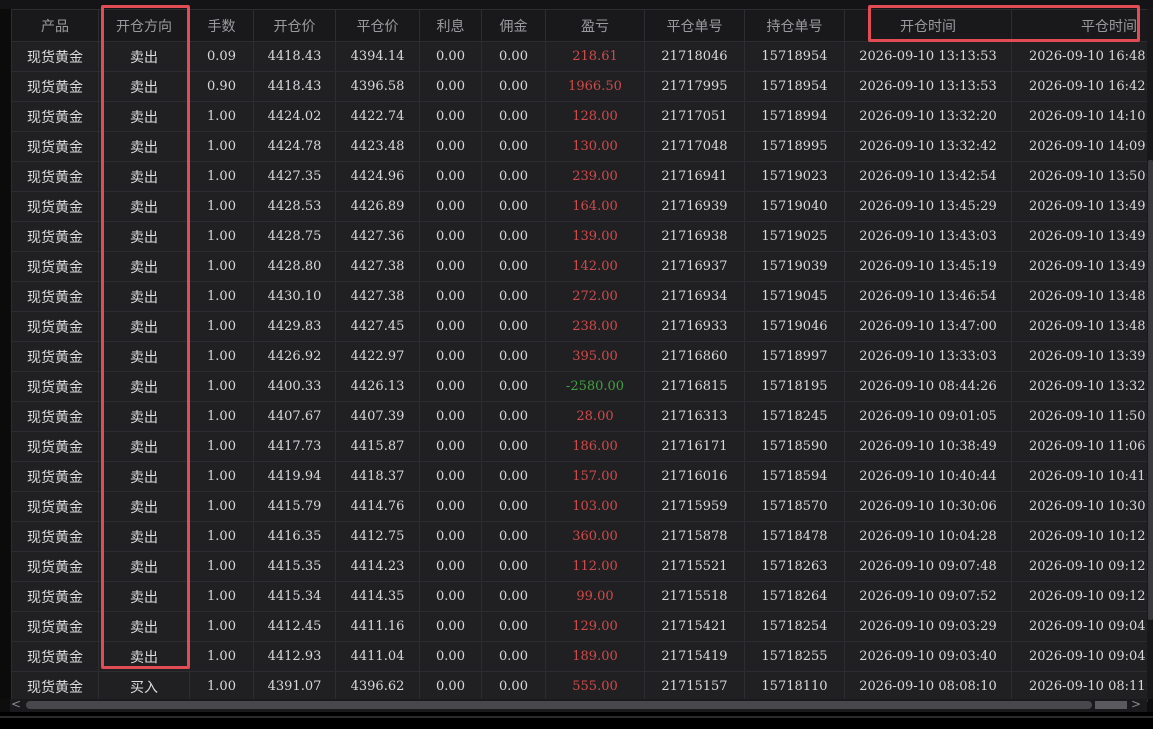 This screenshot has height=729, width=1153. What do you see at coordinates (928, 25) in the screenshot?
I see `col-header-open-time: 开仓时间` at bounding box center [928, 25].